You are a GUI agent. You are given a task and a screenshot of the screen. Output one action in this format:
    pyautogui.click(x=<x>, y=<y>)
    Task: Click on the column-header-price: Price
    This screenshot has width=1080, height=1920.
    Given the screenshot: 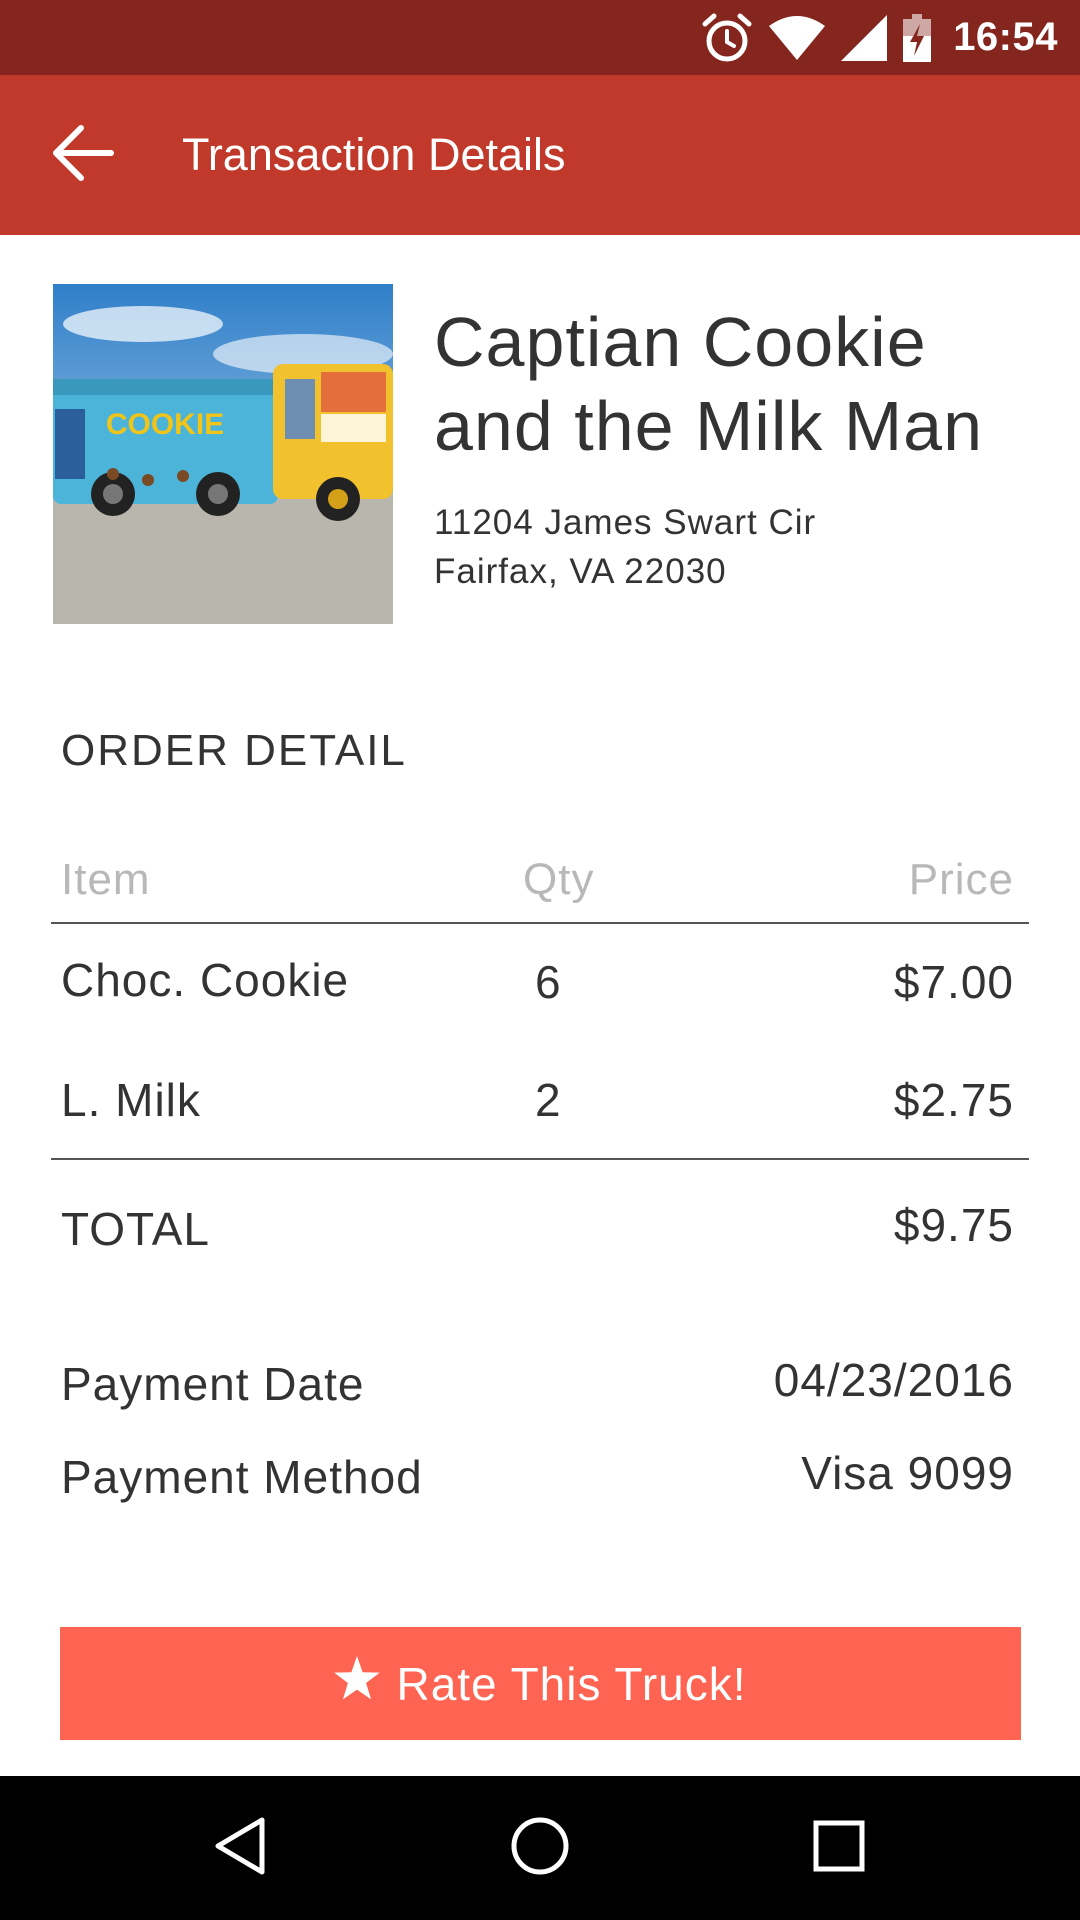 What is the action you would take?
    pyautogui.click(x=961, y=879)
    